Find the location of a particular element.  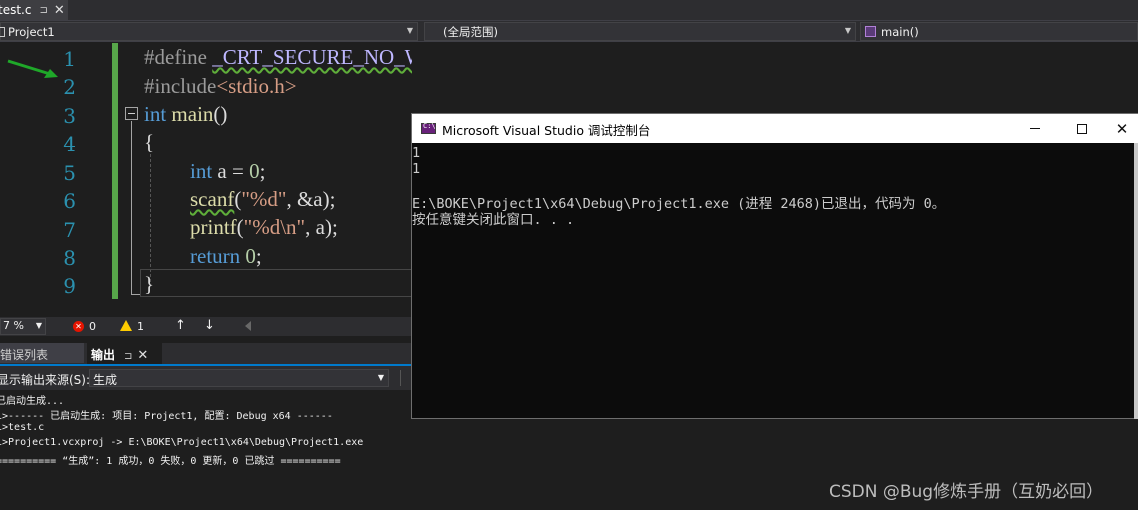

line-number: 2 is located at coordinates (69, 87).